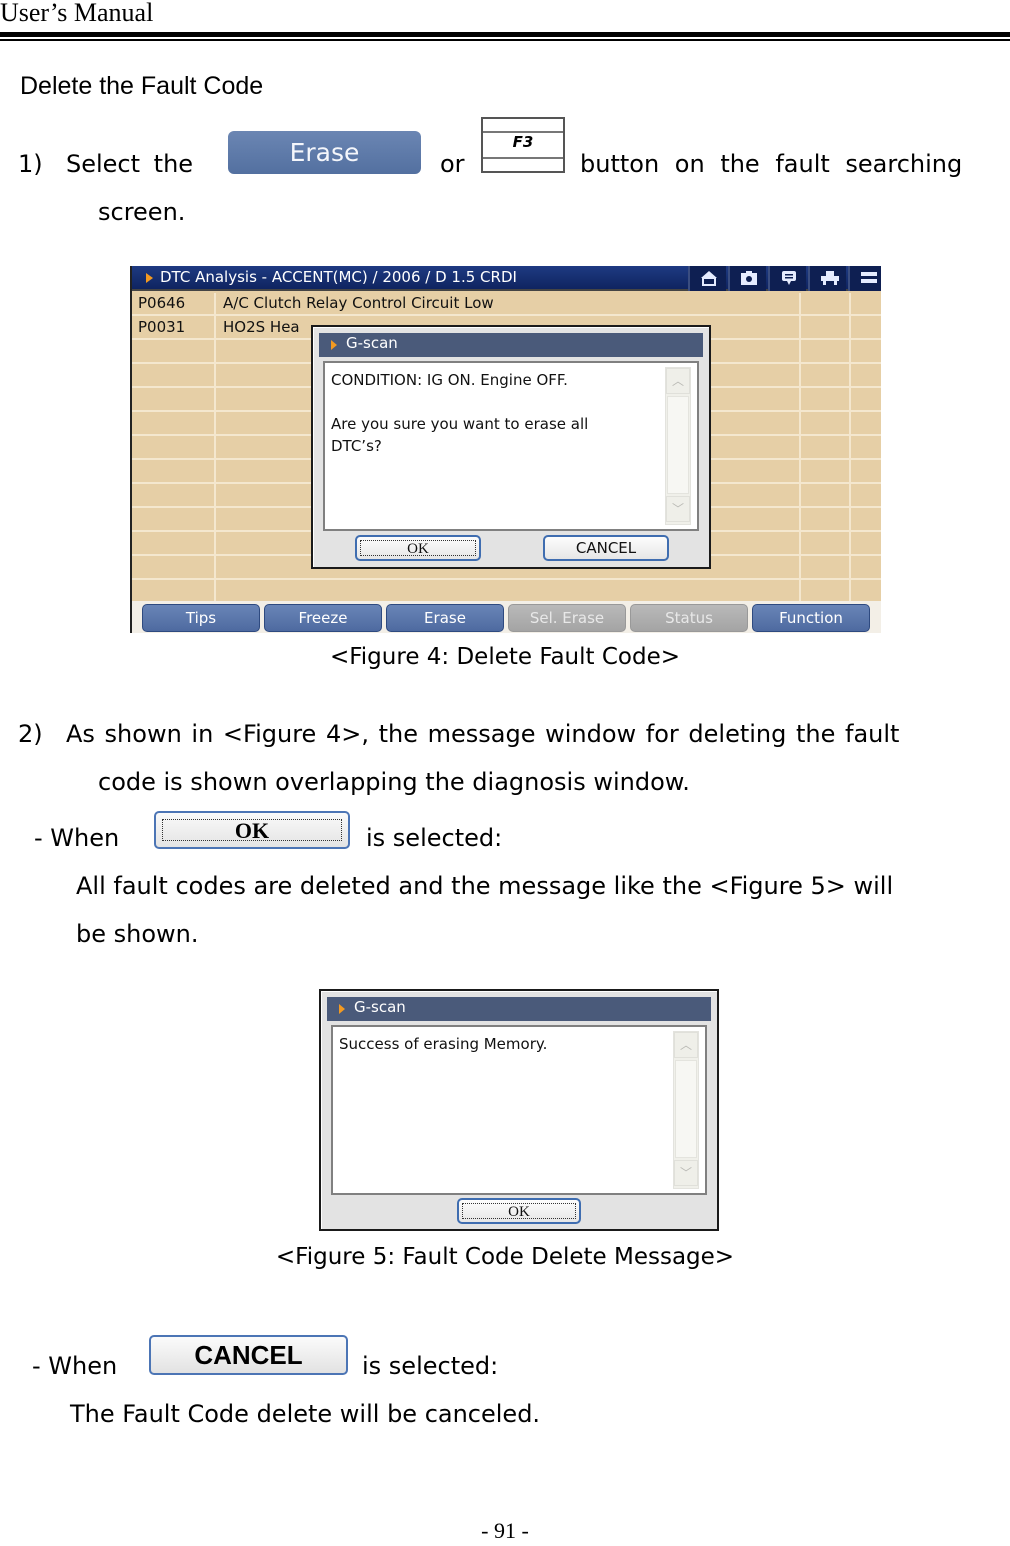 Image resolution: width=1010 pixels, height=1546 pixels. I want to click on vehicle-icon, so click(827, 278).